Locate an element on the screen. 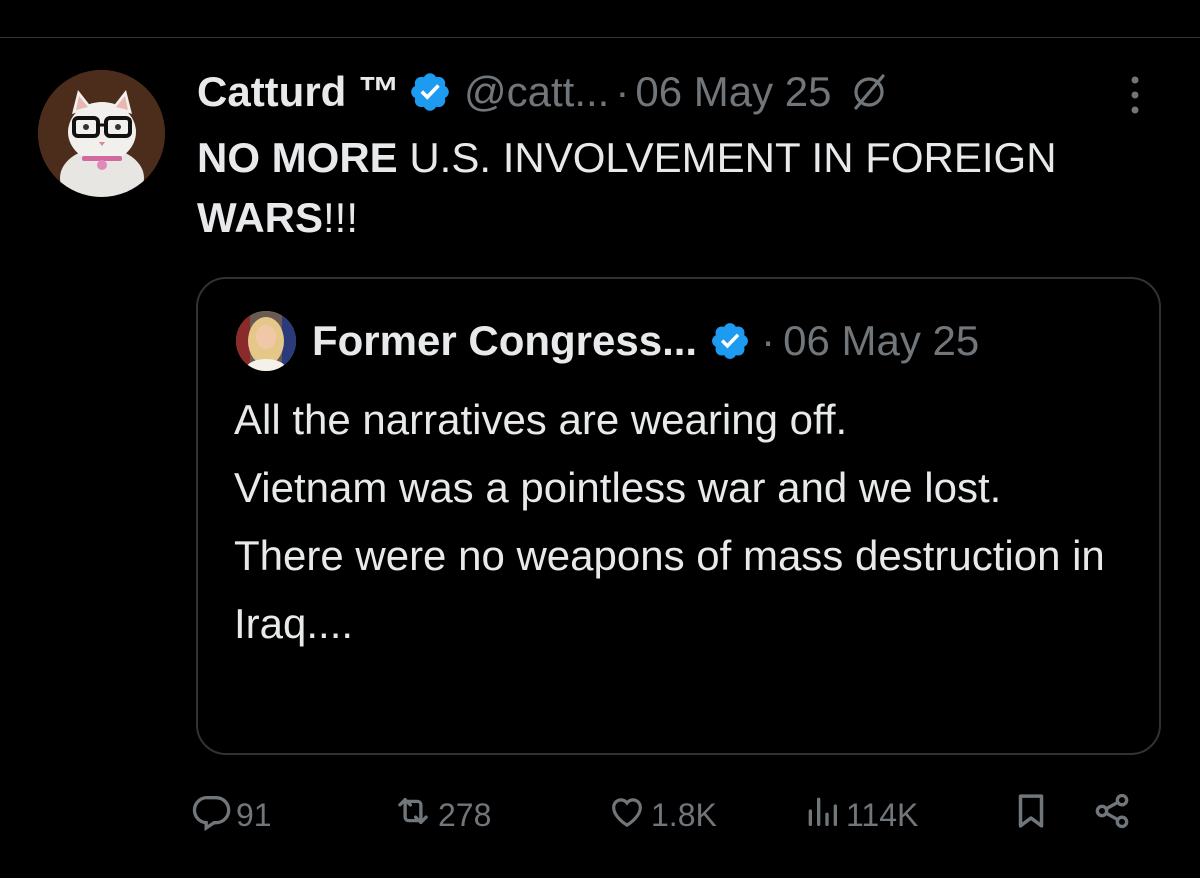 This screenshot has height=878, width=1200. top-divider is located at coordinates (600, 37).